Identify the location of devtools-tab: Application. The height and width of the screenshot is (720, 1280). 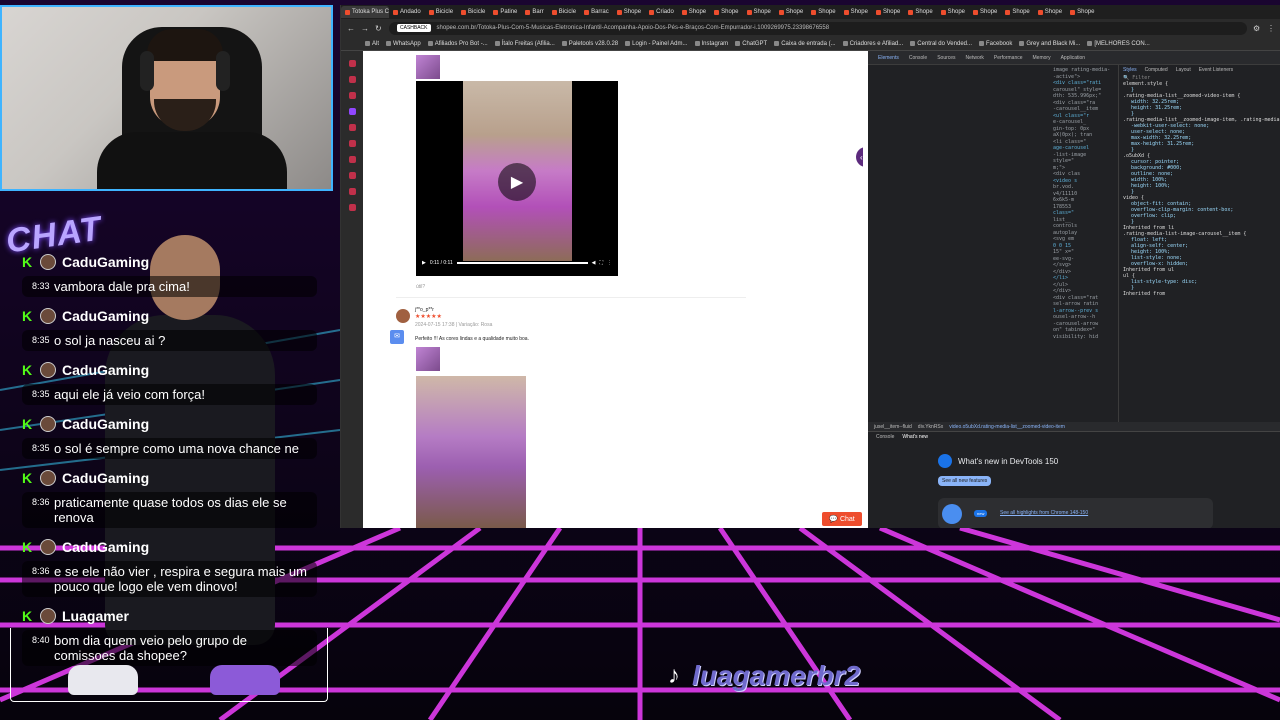
(1073, 58).